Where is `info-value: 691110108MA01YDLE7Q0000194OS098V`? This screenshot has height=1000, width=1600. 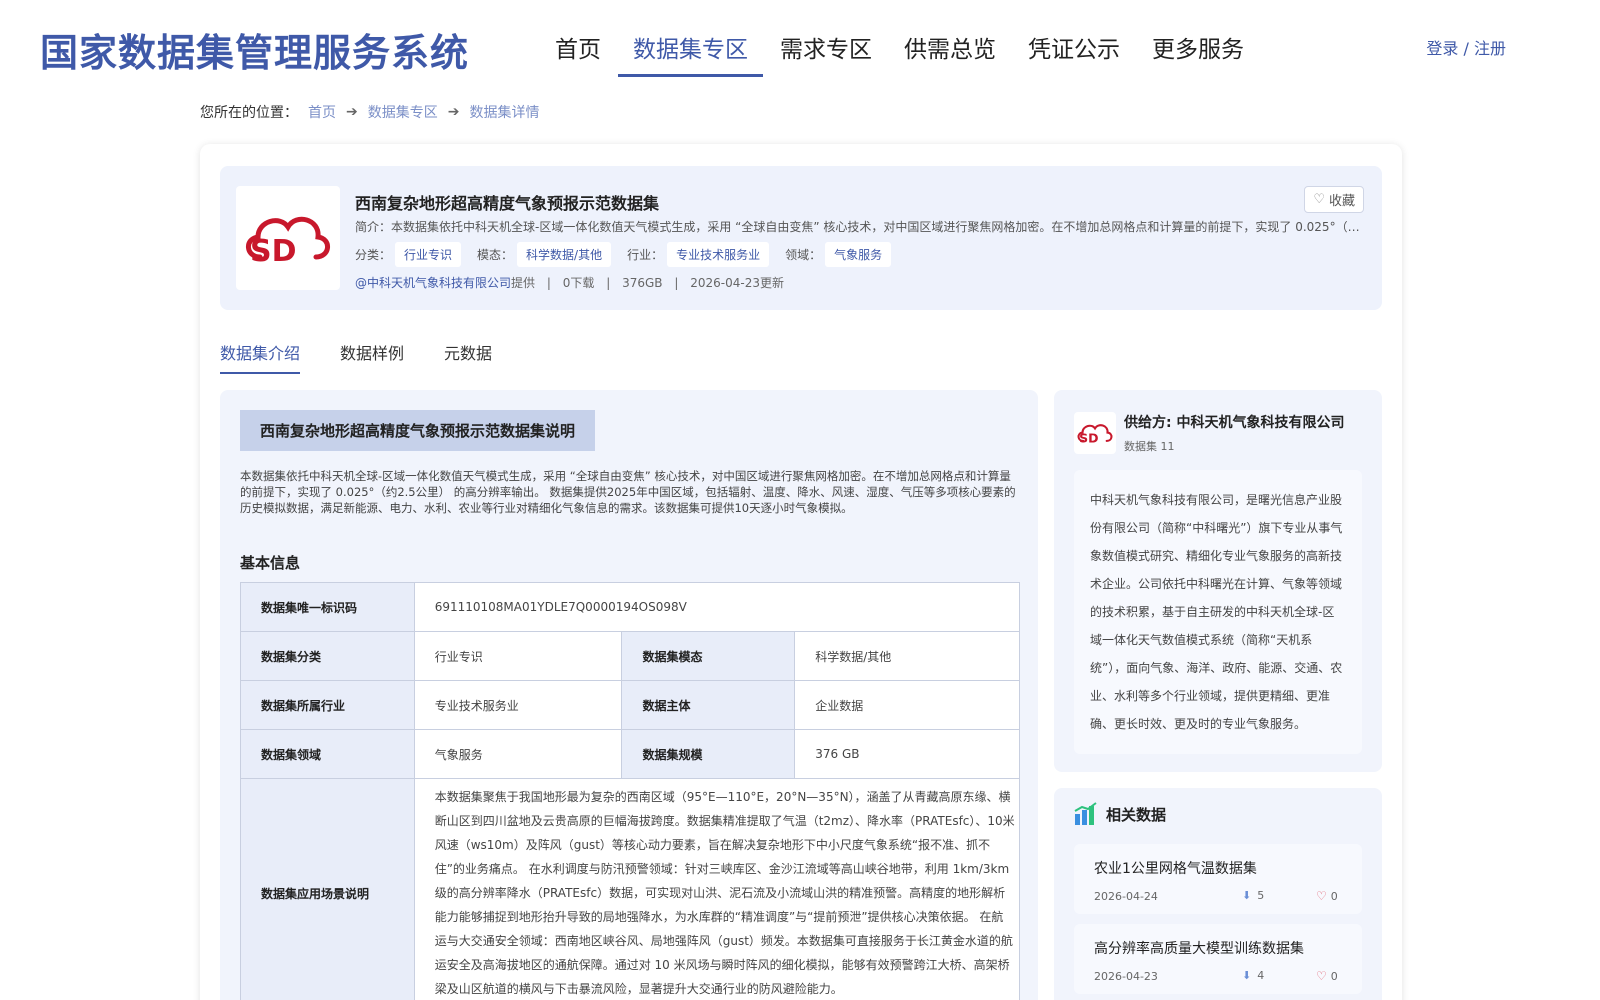 info-value: 691110108MA01YDLE7Q0000194OS098V is located at coordinates (717, 607).